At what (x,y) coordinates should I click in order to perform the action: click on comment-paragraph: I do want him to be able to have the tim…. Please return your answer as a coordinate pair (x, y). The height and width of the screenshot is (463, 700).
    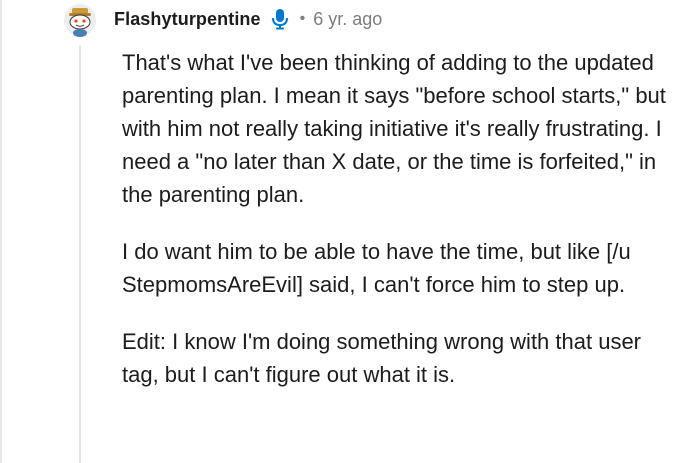
    Looking at the image, I should click on (376, 268).